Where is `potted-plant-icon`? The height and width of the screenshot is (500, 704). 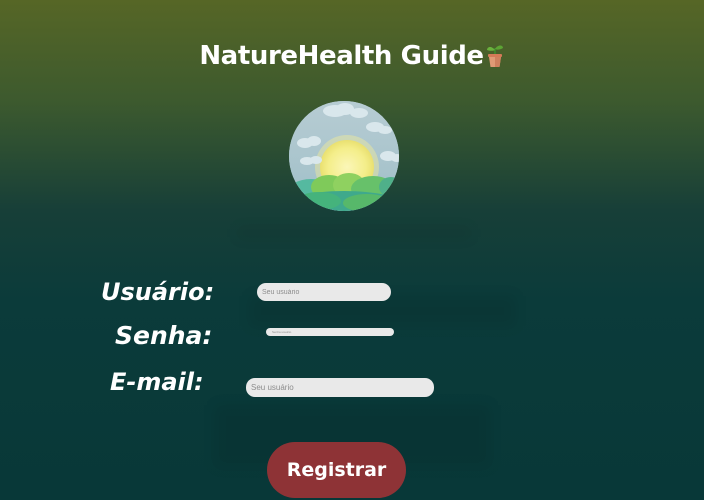 potted-plant-icon is located at coordinates (495, 56).